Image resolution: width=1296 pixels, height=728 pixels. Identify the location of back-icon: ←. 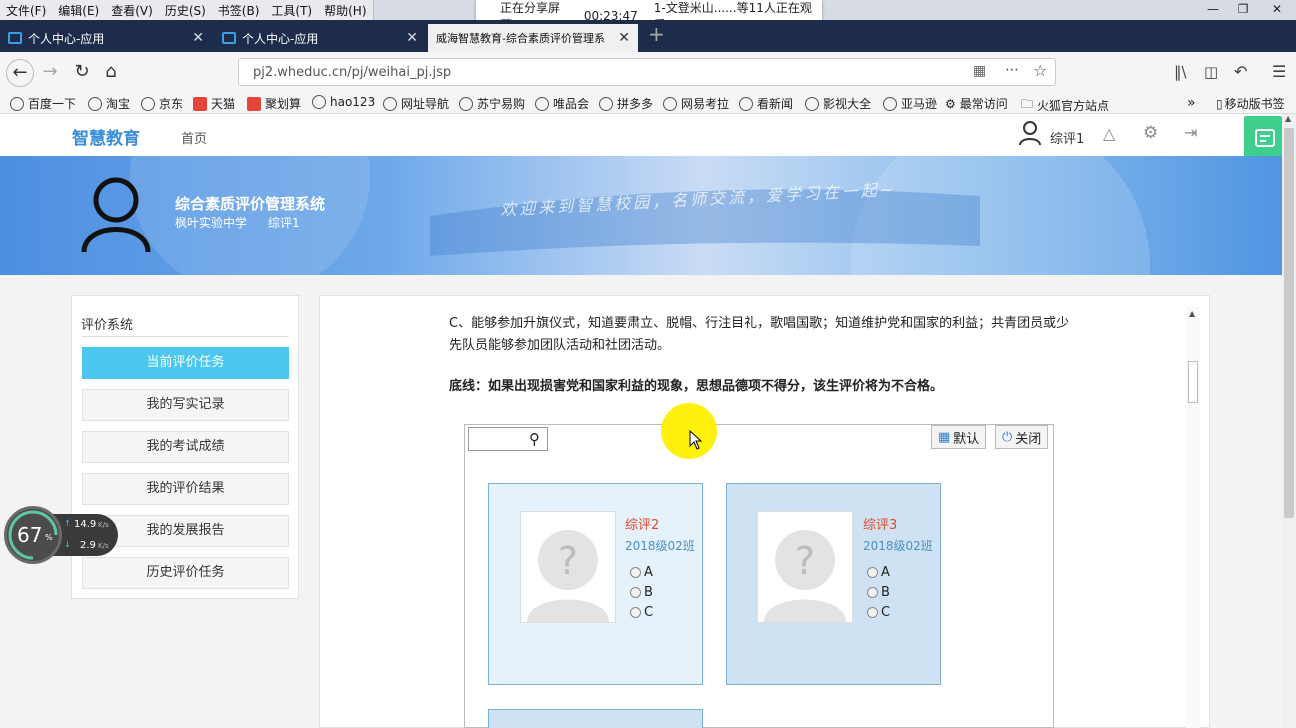
(20, 73).